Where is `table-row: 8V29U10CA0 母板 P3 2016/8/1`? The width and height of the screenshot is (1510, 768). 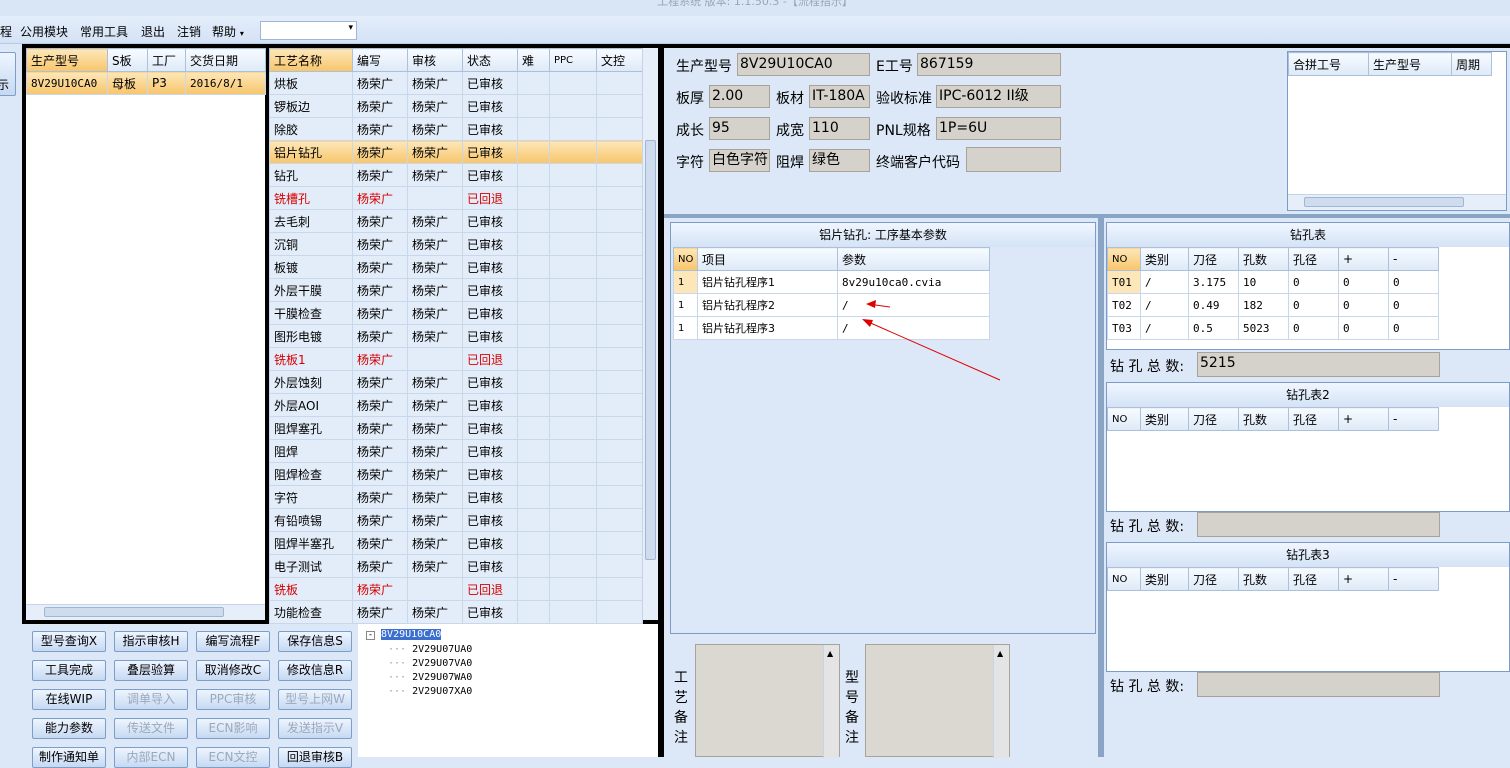
table-row: 8V29U10CA0 母板 P3 2016/8/1 is located at coordinates (146, 83).